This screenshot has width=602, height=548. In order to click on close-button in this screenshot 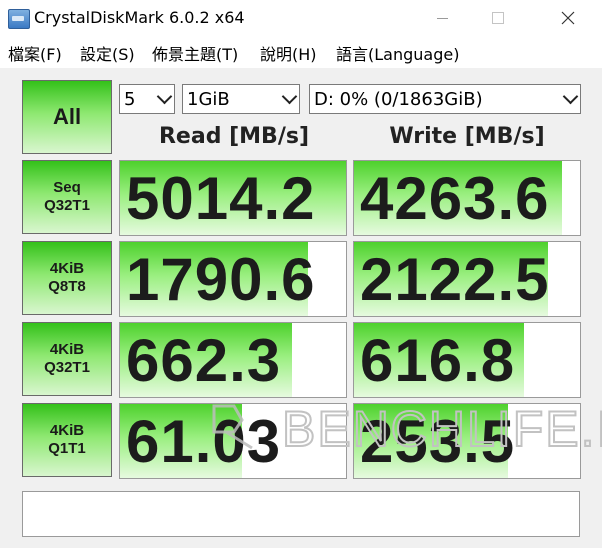, I will do `click(568, 18)`.